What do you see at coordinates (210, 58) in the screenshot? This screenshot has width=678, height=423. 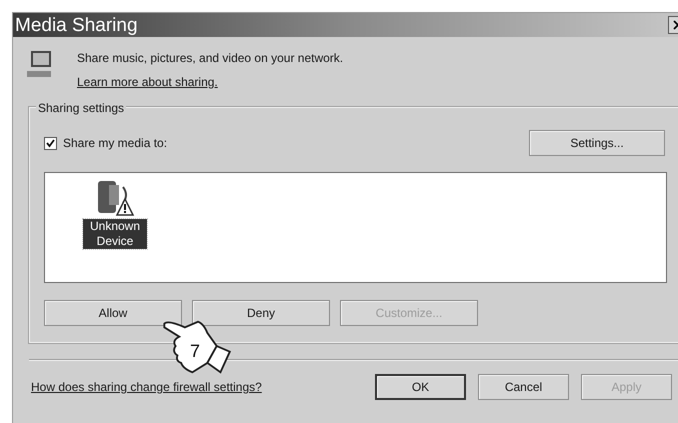 I see `description-text: Share music, pictures, and video on your network.` at bounding box center [210, 58].